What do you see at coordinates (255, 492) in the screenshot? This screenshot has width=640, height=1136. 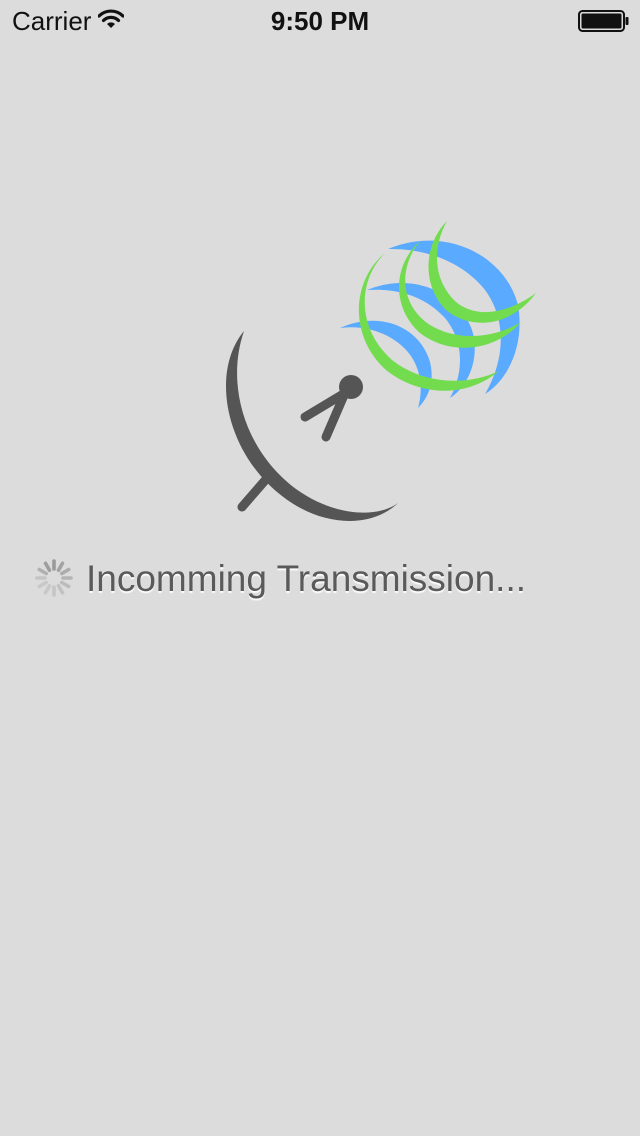 I see `dish-stand` at bounding box center [255, 492].